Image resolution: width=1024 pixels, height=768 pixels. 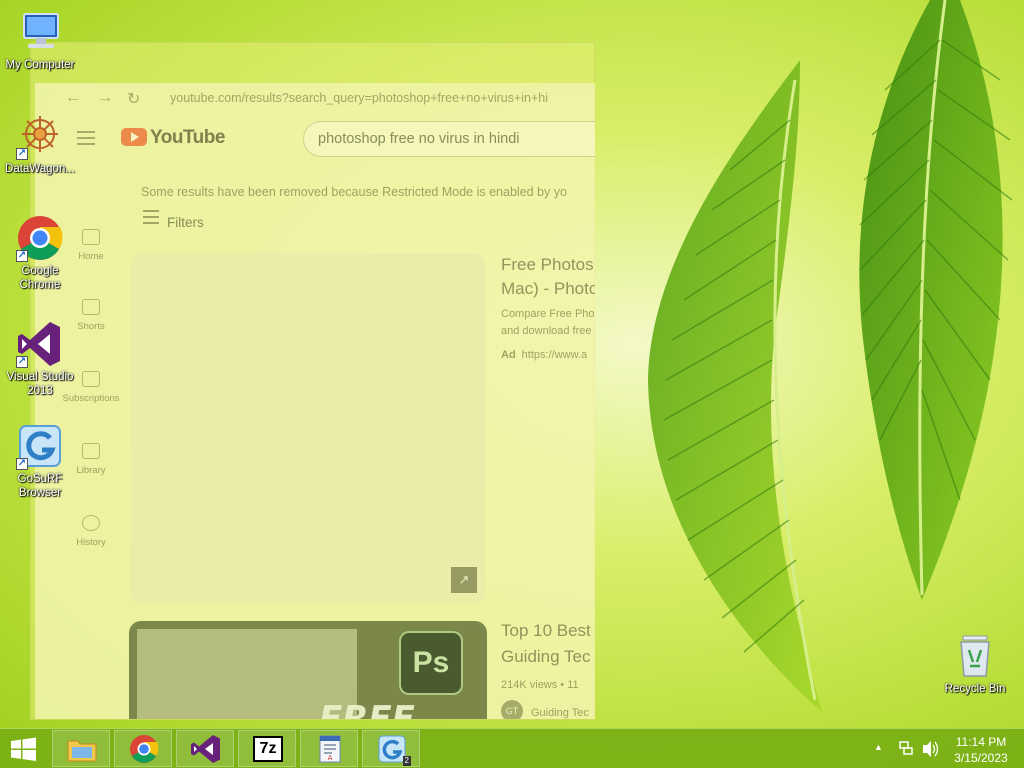 I want to click on search-input: photoshop free no virus in hindi, so click(x=449, y=139).